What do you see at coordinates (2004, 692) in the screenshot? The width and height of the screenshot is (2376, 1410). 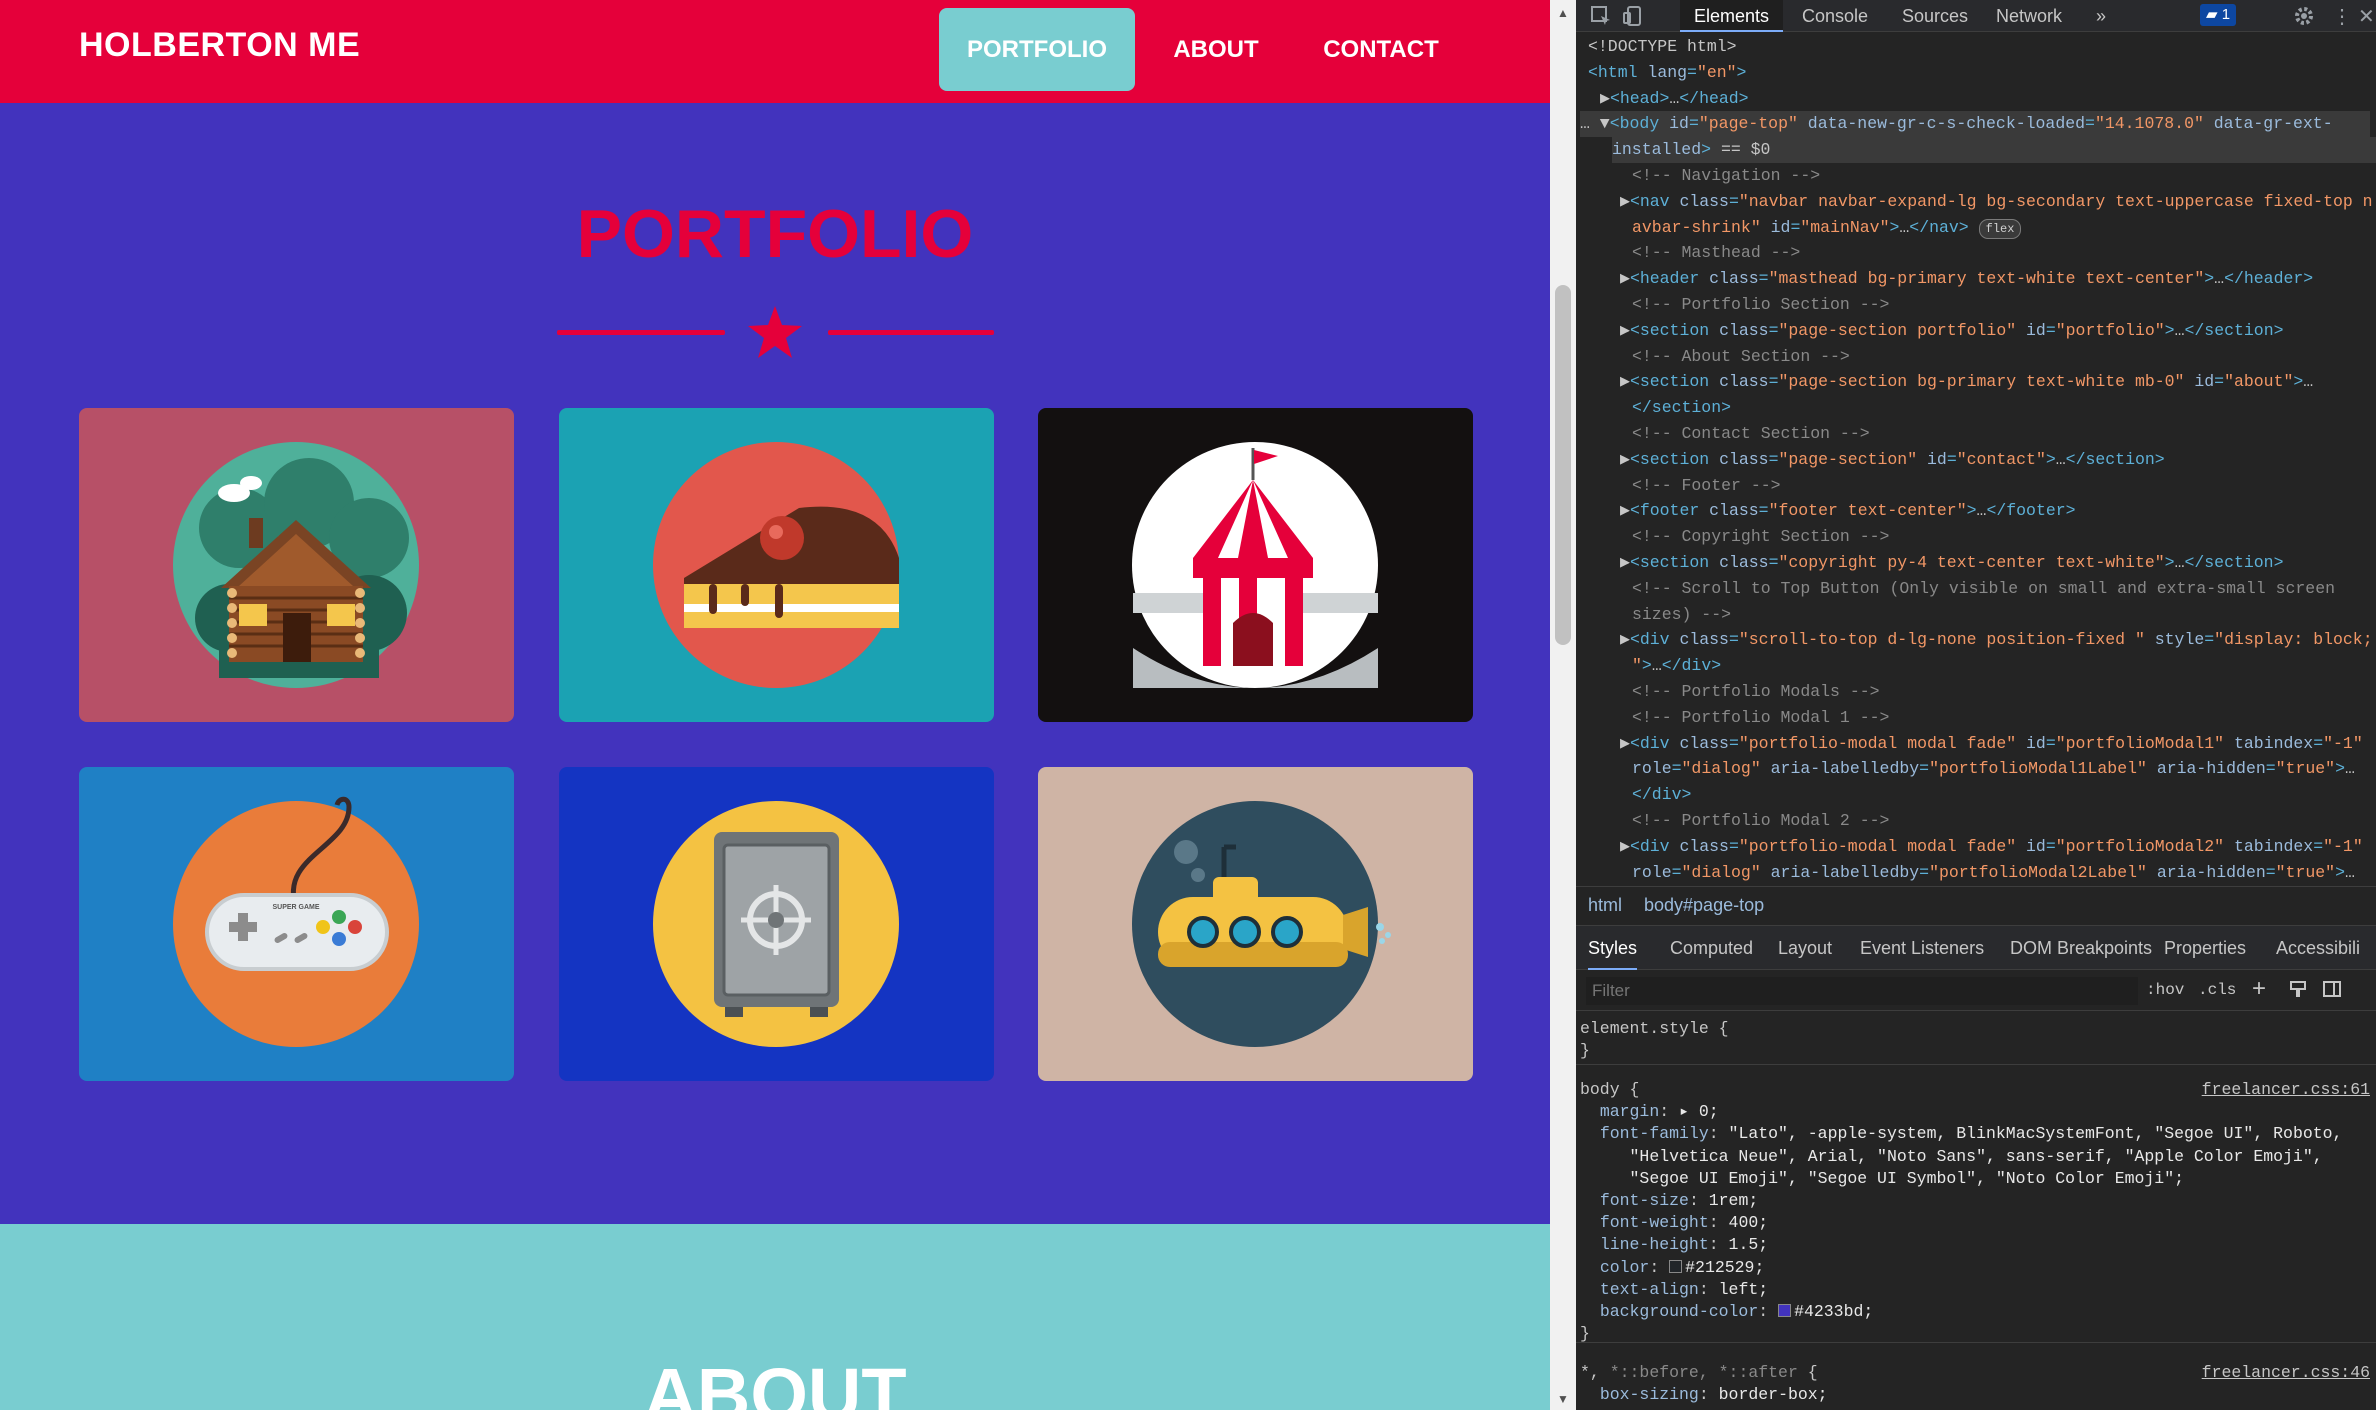 I see `dom-node-line: <!-- Portfolio Modals -->` at bounding box center [2004, 692].